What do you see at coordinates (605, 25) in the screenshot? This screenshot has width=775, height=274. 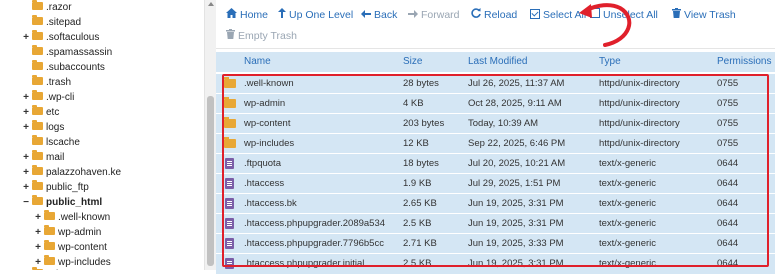 I see `annotation-arrow-icon` at bounding box center [605, 25].